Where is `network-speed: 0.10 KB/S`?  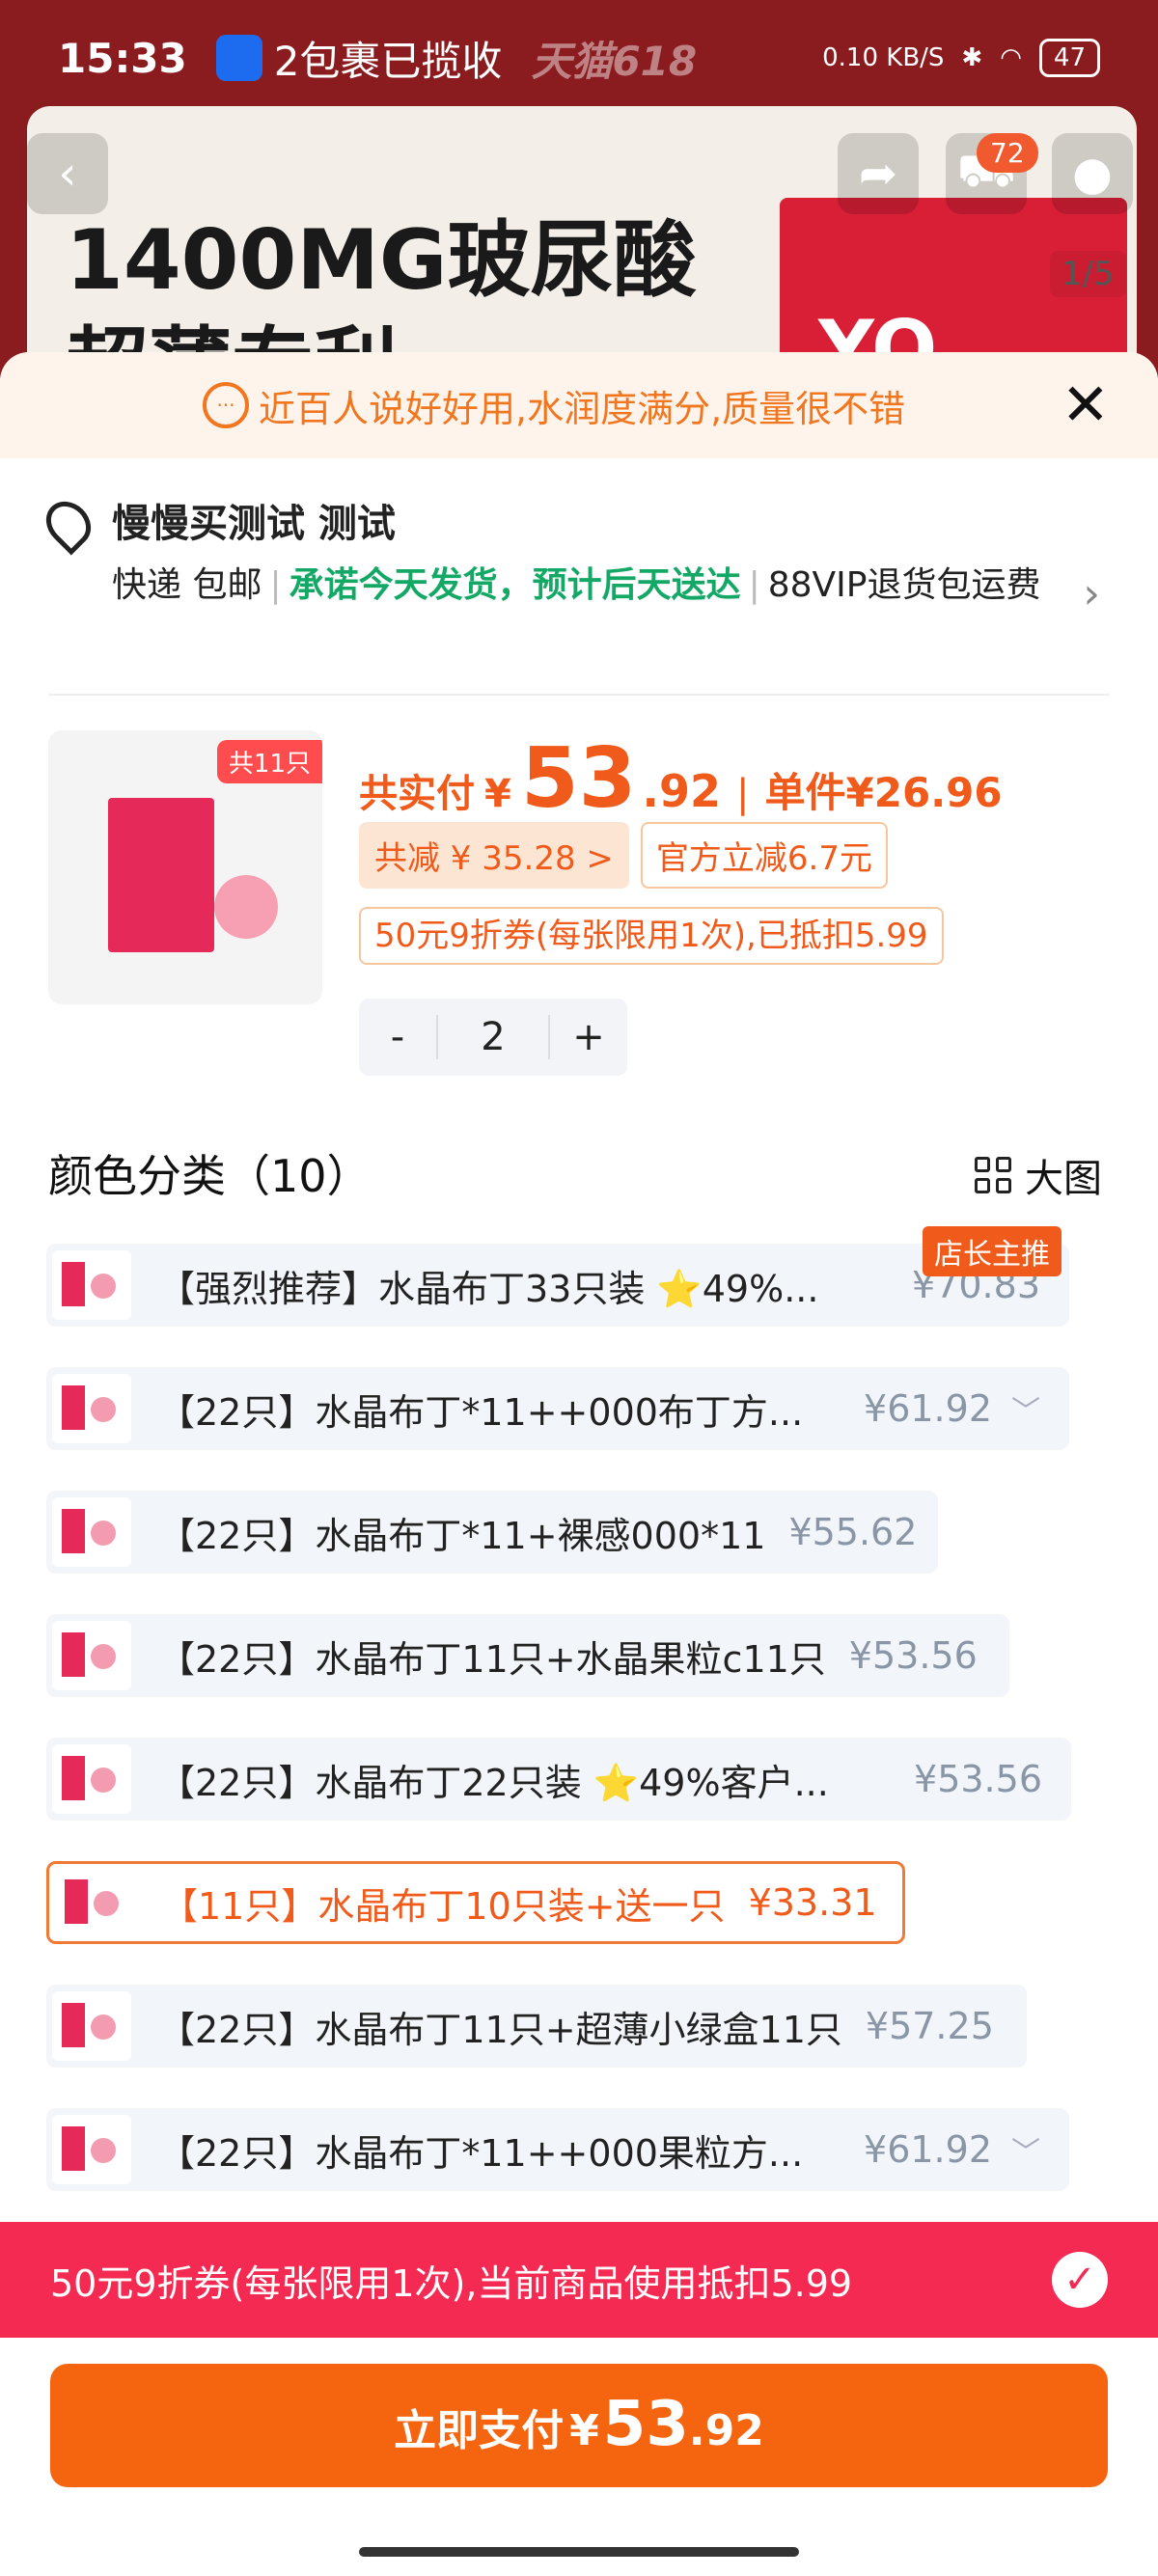
network-speed: 0.10 KB/S is located at coordinates (883, 58).